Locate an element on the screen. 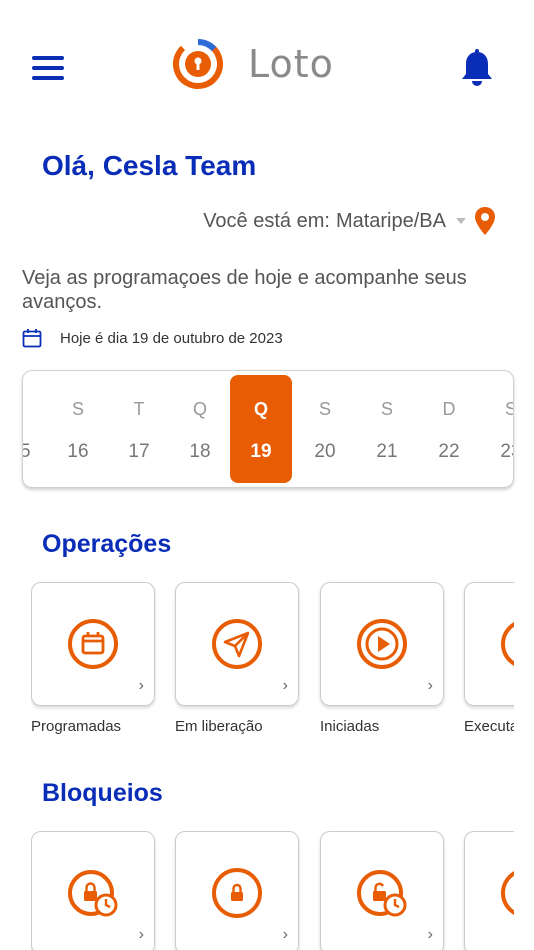 Image resolution: width=534 pixels, height=950 pixels. send-icon is located at coordinates (237, 644).